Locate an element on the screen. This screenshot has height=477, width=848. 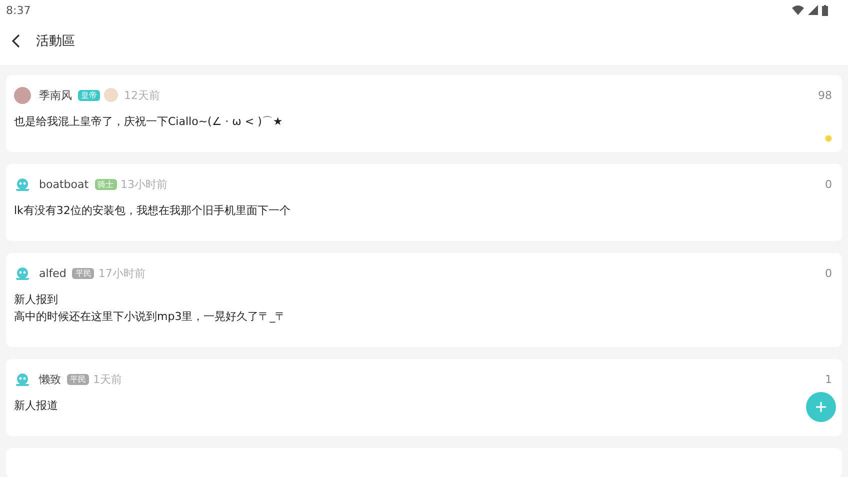
plus-icon is located at coordinates (821, 407).